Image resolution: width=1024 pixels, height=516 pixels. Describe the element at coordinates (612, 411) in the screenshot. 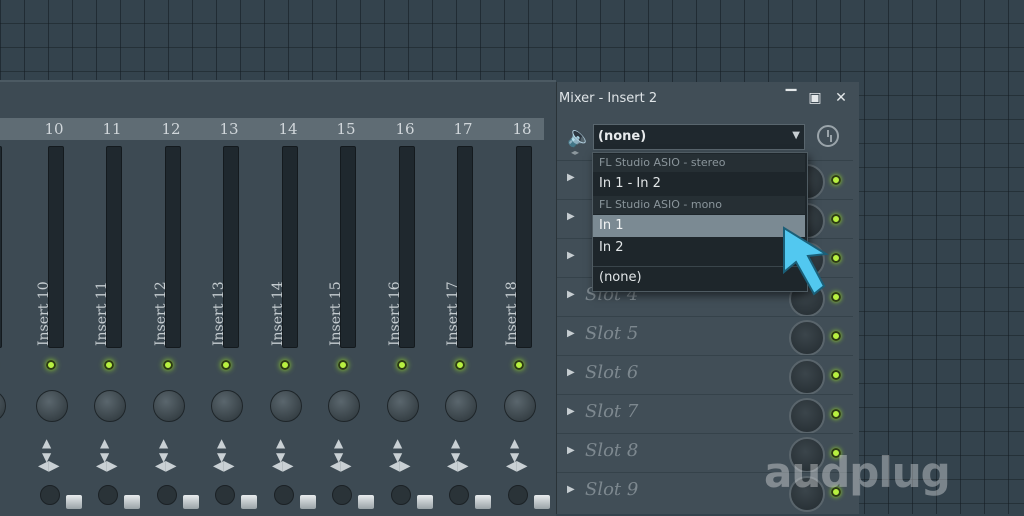

I see `slot-label: Slot 7` at that location.